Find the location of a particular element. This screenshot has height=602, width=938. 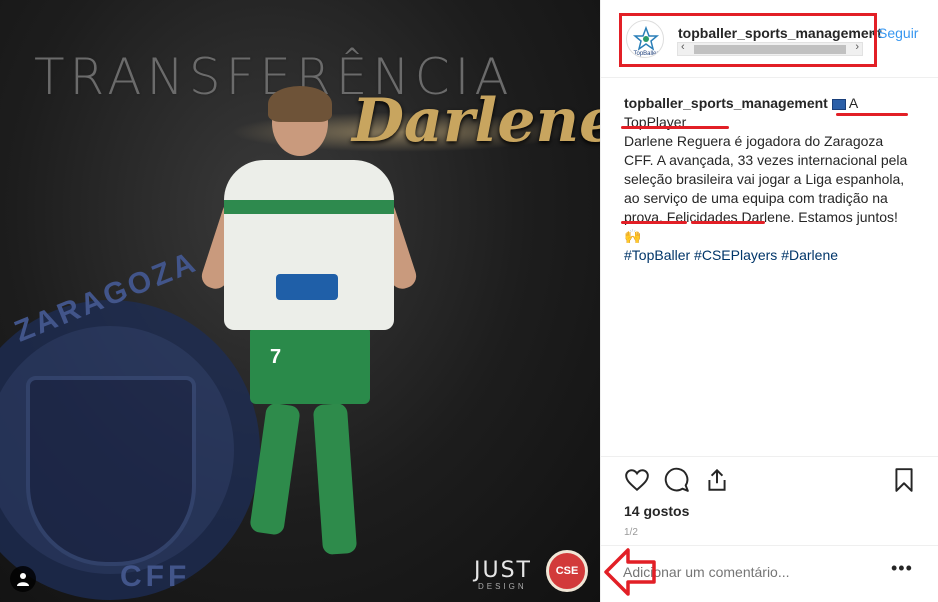

hashtag-topballer: #TopBaller is located at coordinates (657, 255).